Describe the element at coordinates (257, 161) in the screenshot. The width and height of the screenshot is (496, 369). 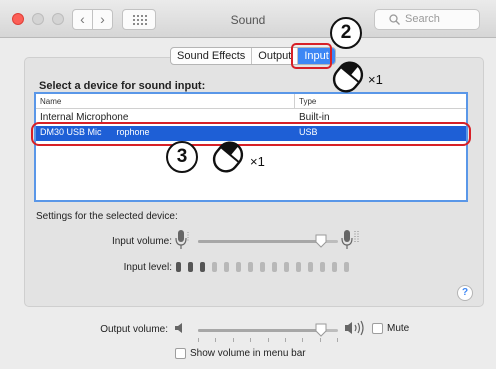
I see `step-3-click-count: ×1` at that location.